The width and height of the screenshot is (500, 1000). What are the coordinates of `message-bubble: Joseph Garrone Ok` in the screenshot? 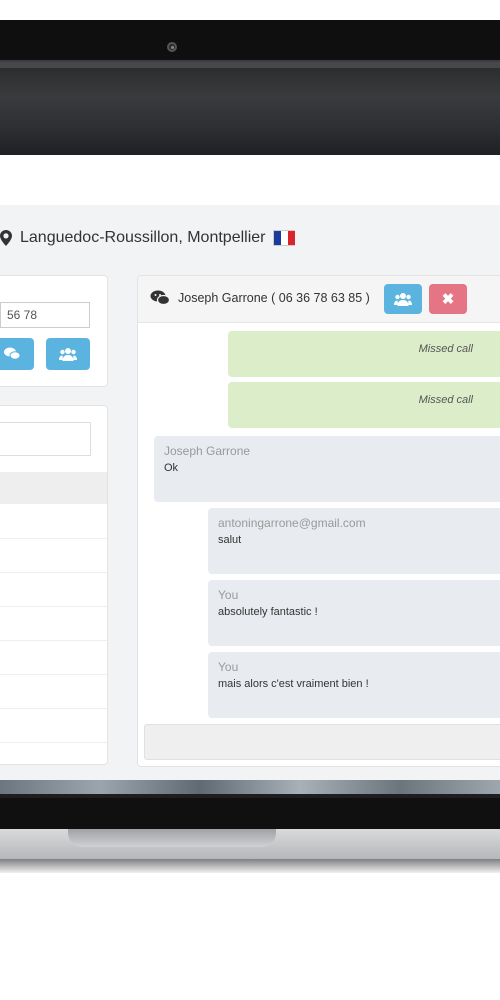 It's located at (327, 469).